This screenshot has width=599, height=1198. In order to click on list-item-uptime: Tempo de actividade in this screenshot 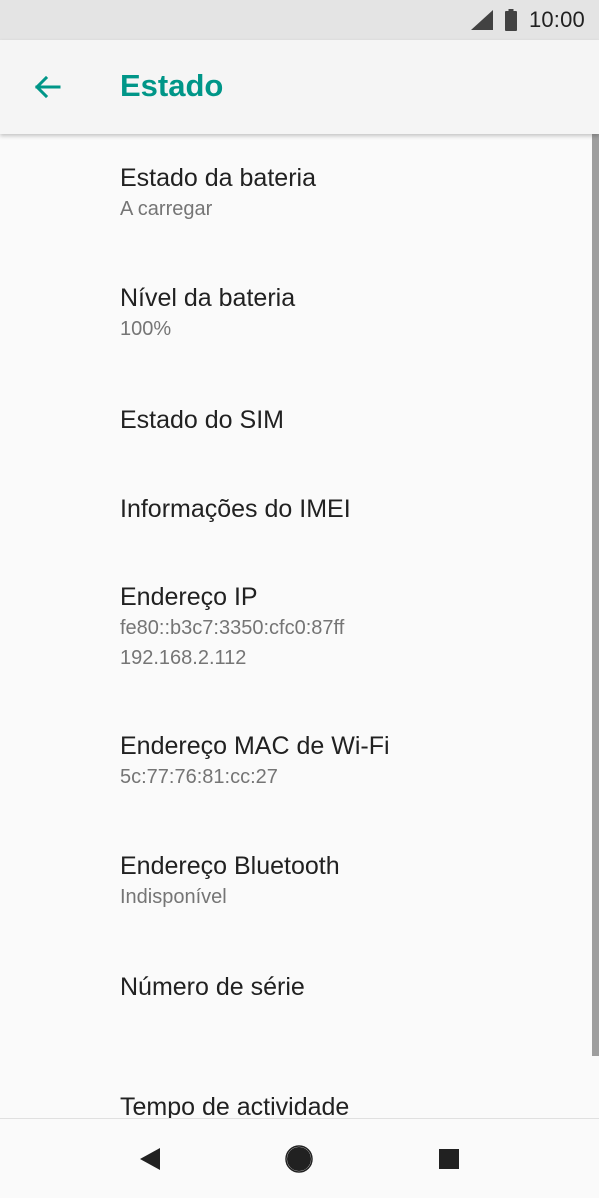, I will do `click(340, 1104)`.